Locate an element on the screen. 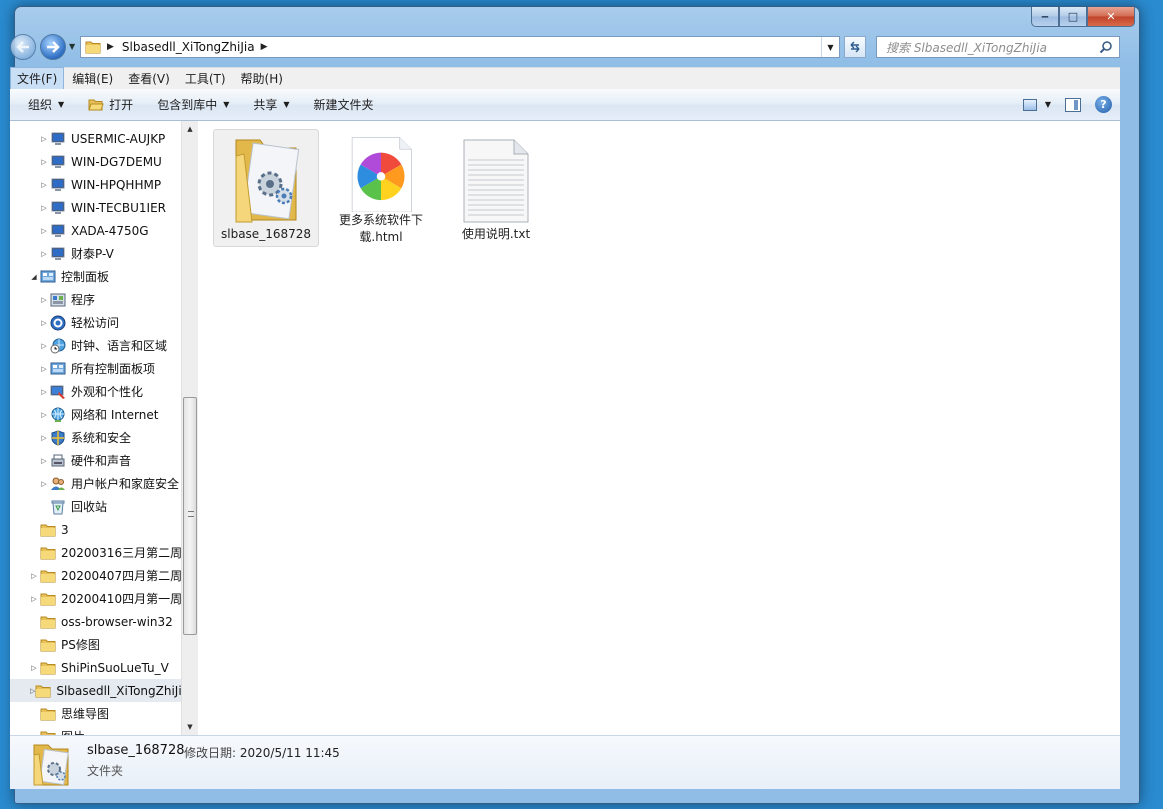 The image size is (1163, 809). include-in-library-button: 包含到库中 ▼ is located at coordinates (193, 104).